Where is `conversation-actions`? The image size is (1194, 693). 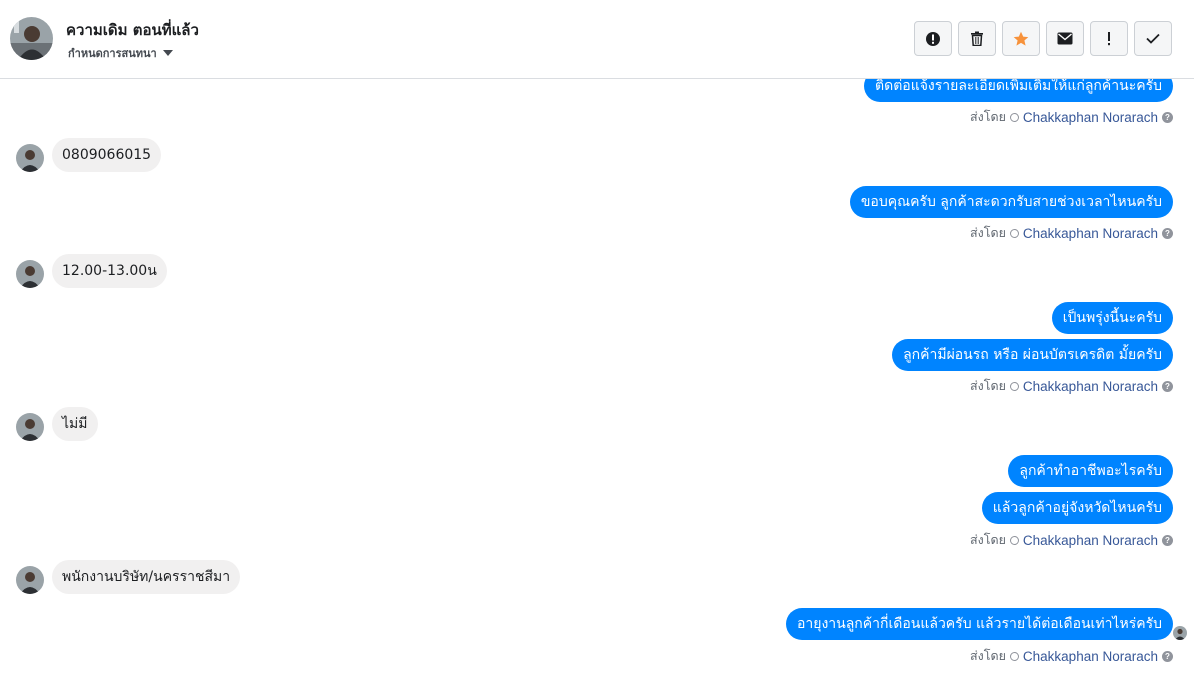 conversation-actions is located at coordinates (1043, 38).